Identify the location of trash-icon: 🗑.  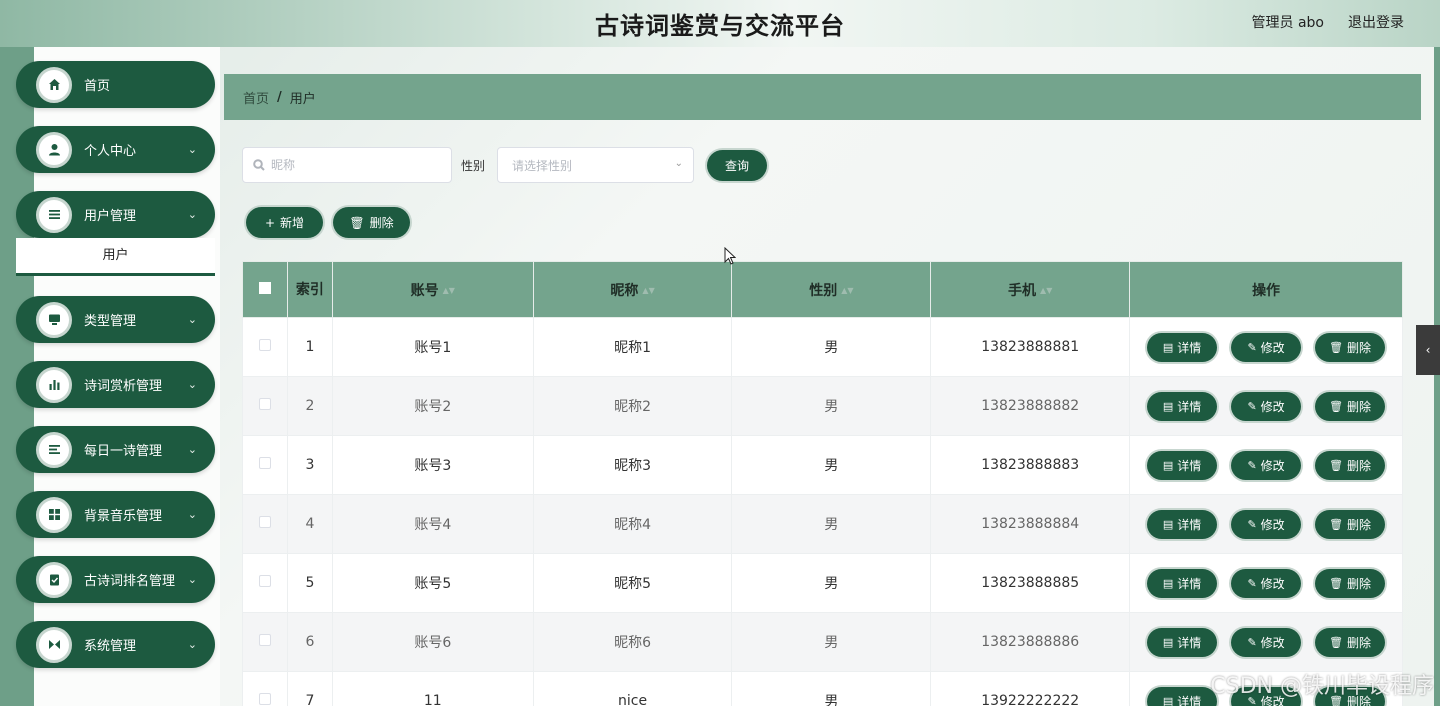
(1336, 524).